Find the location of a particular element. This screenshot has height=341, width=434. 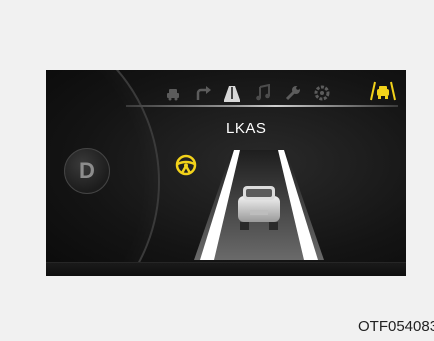

car-info-icon is located at coordinates (173, 93).